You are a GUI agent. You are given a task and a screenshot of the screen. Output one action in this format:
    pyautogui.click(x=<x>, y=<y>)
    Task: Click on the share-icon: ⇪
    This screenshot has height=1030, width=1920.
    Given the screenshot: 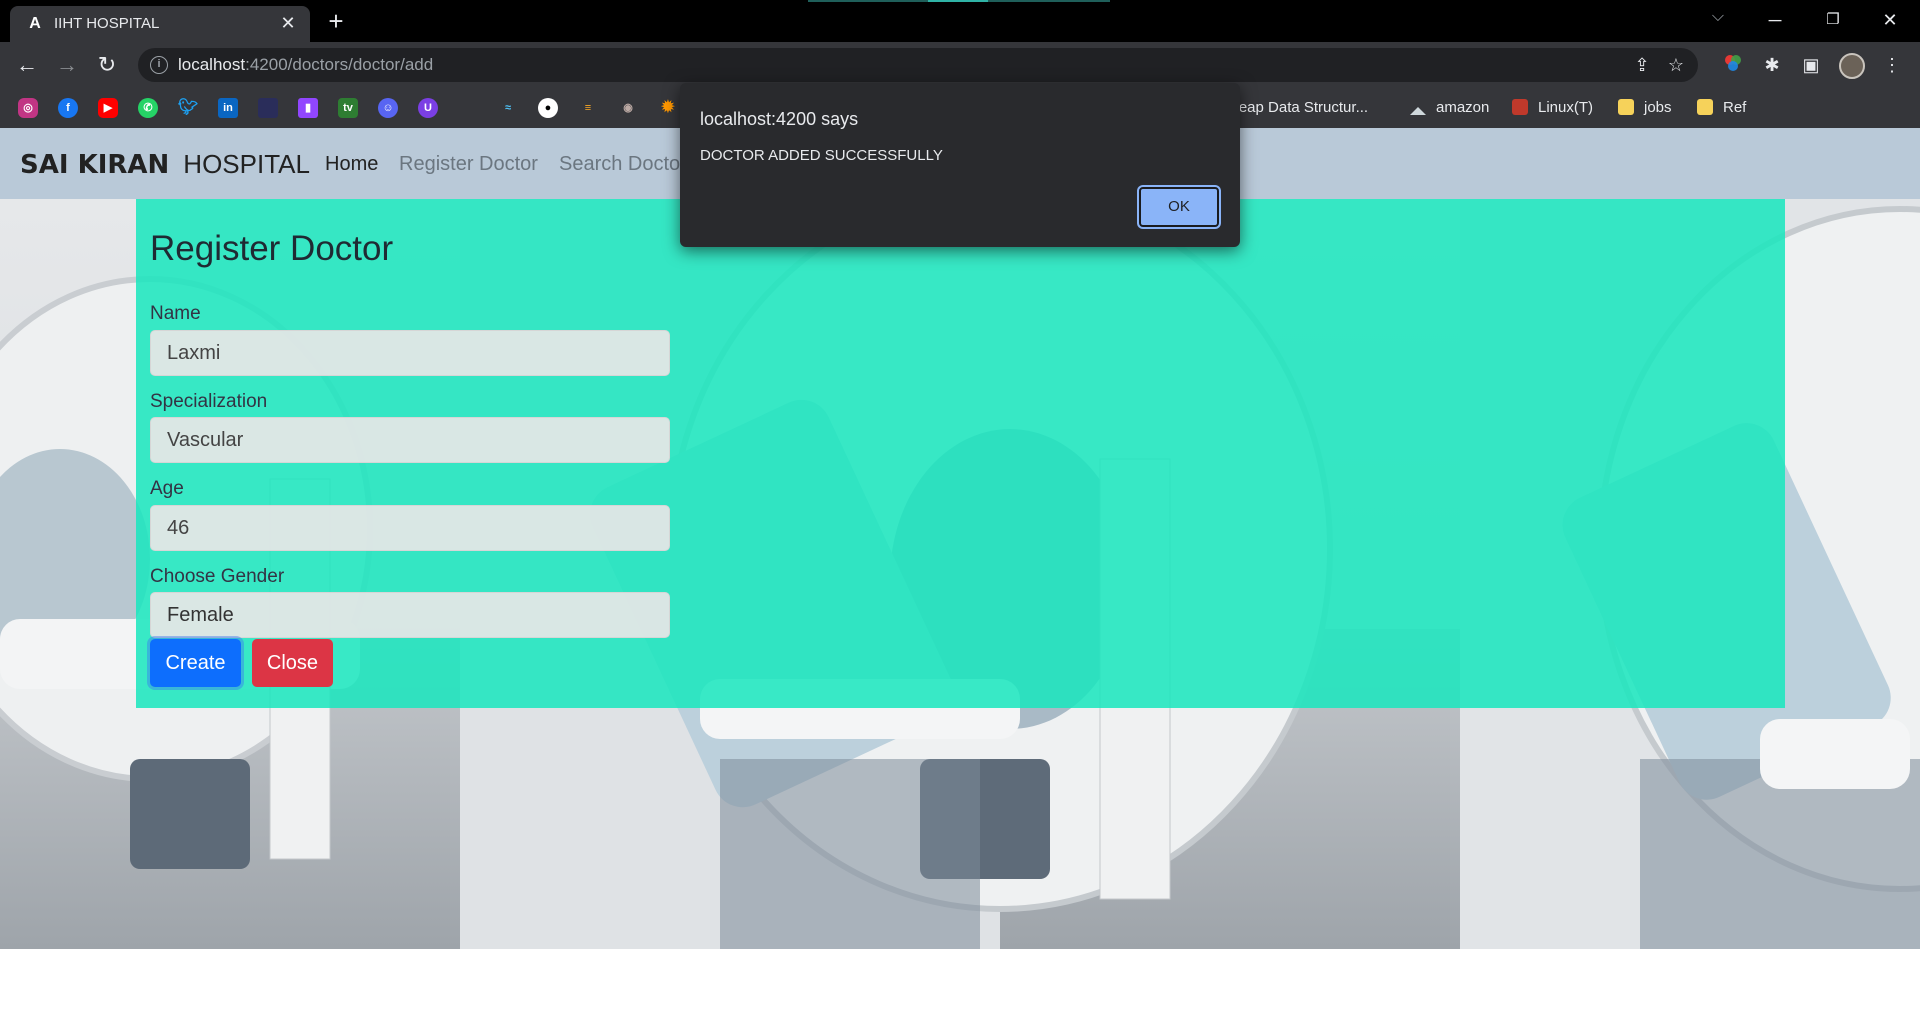 What is the action you would take?
    pyautogui.click(x=1642, y=65)
    